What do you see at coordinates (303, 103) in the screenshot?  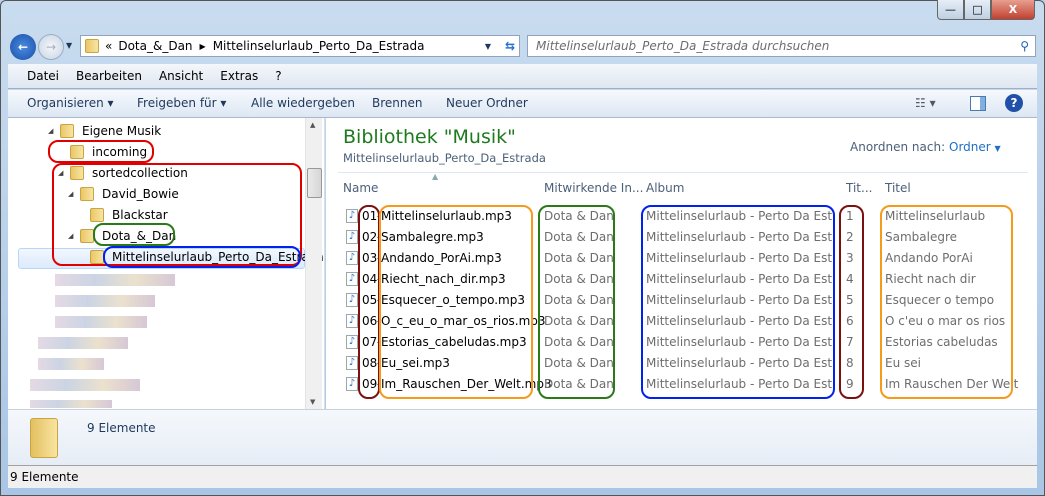 I see `play-all-button: Alle wiedergeben` at bounding box center [303, 103].